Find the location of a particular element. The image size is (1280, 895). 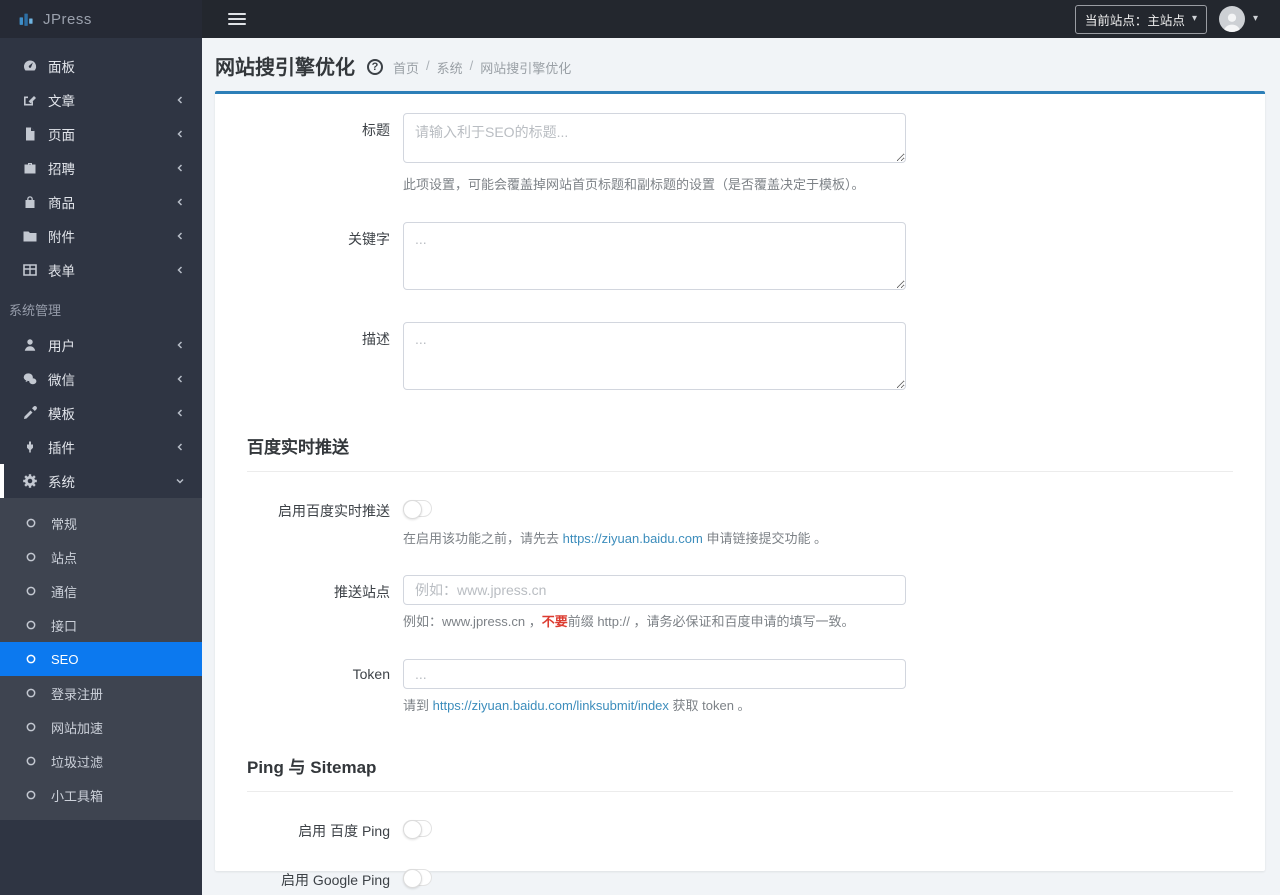

form-group-google-ping: 启用 Google Ping is located at coordinates (740, 880).